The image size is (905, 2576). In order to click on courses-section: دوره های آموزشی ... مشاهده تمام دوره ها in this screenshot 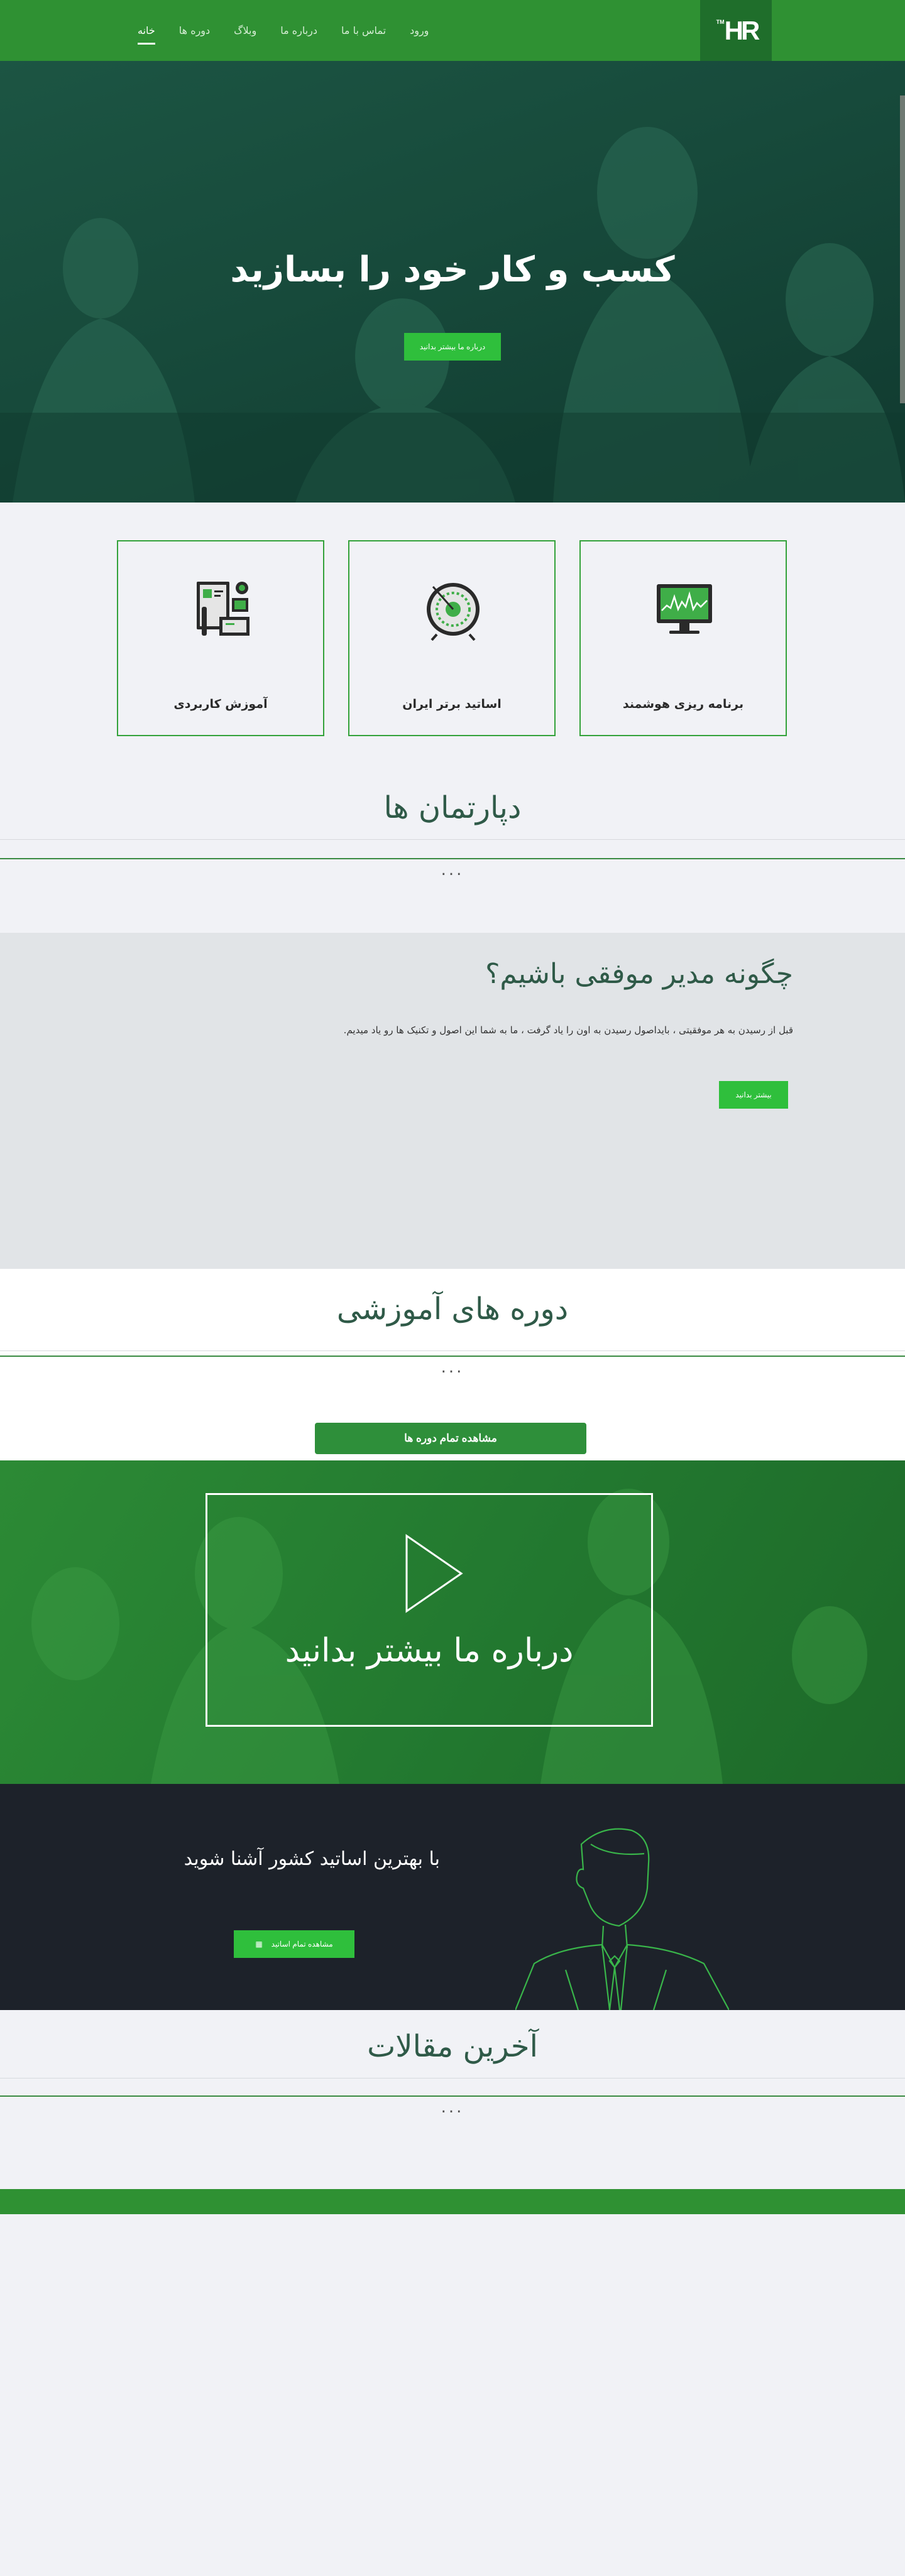, I will do `click(452, 1364)`.